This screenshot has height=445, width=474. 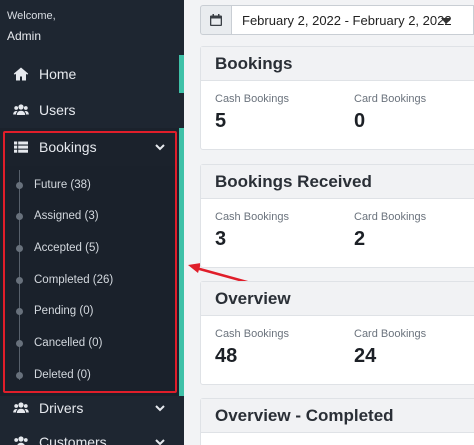 What do you see at coordinates (92, 408) in the screenshot?
I see `sidebar-item-drivers: Drivers` at bounding box center [92, 408].